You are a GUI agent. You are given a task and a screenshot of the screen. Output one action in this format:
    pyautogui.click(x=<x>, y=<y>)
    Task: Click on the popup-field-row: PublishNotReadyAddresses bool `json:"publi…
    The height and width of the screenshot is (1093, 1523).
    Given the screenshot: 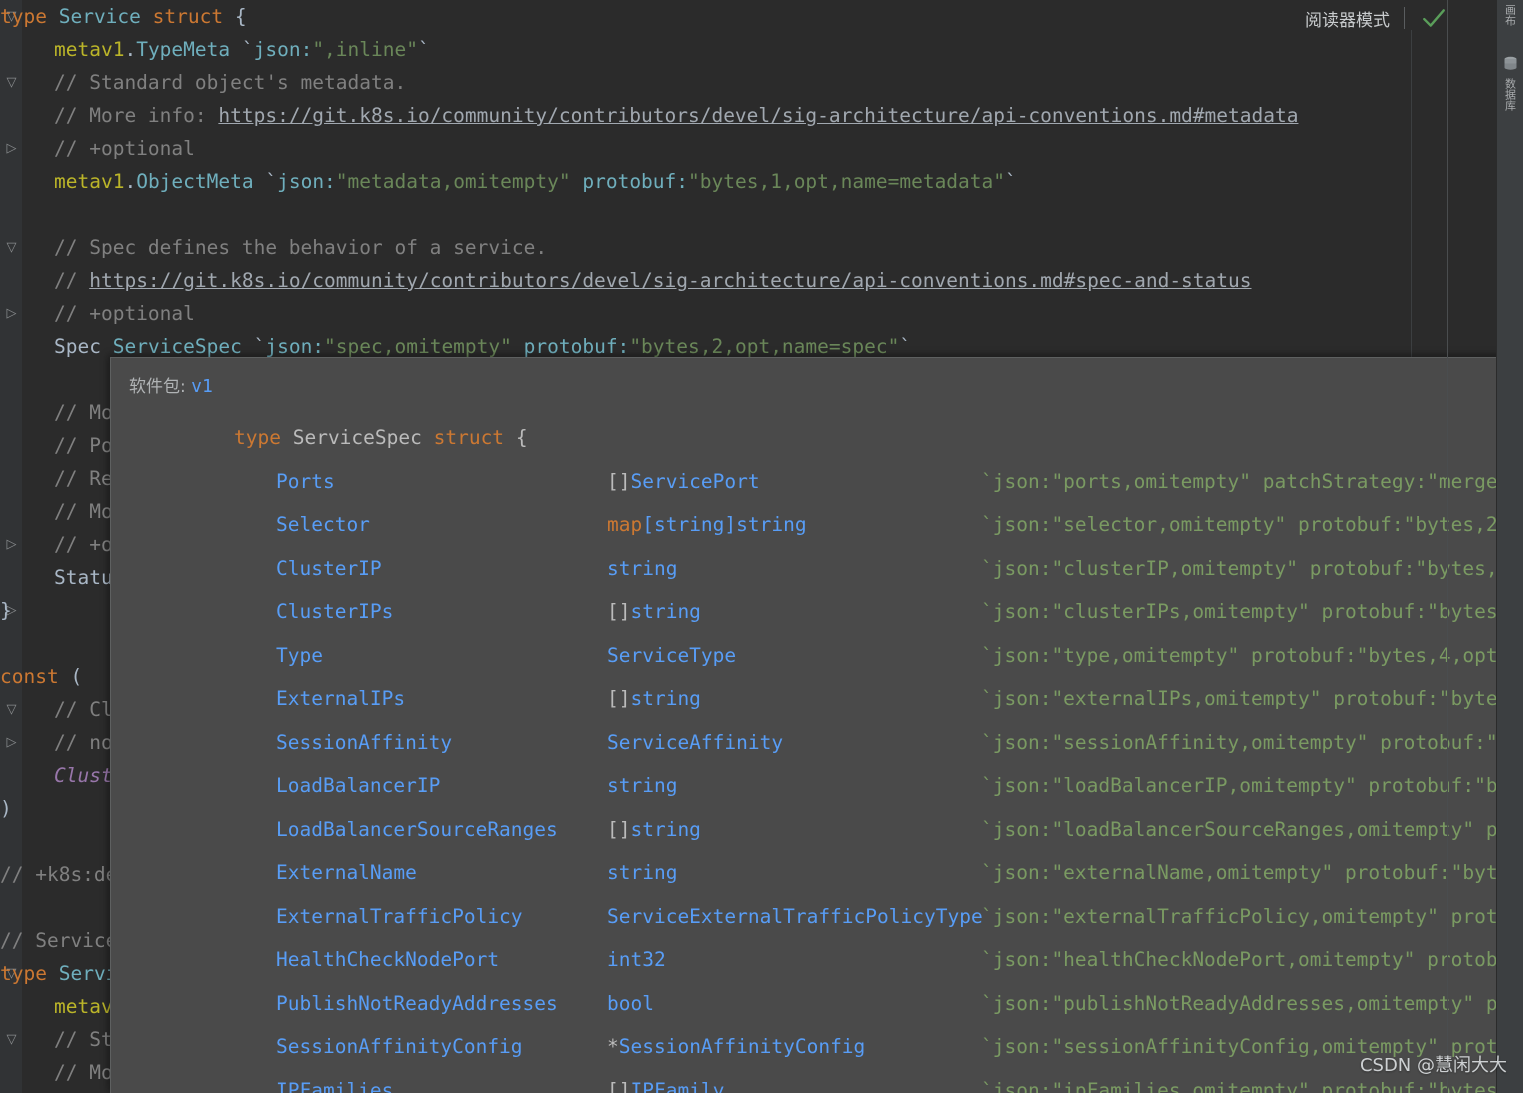 What is the action you would take?
    pyautogui.click(x=817, y=1004)
    